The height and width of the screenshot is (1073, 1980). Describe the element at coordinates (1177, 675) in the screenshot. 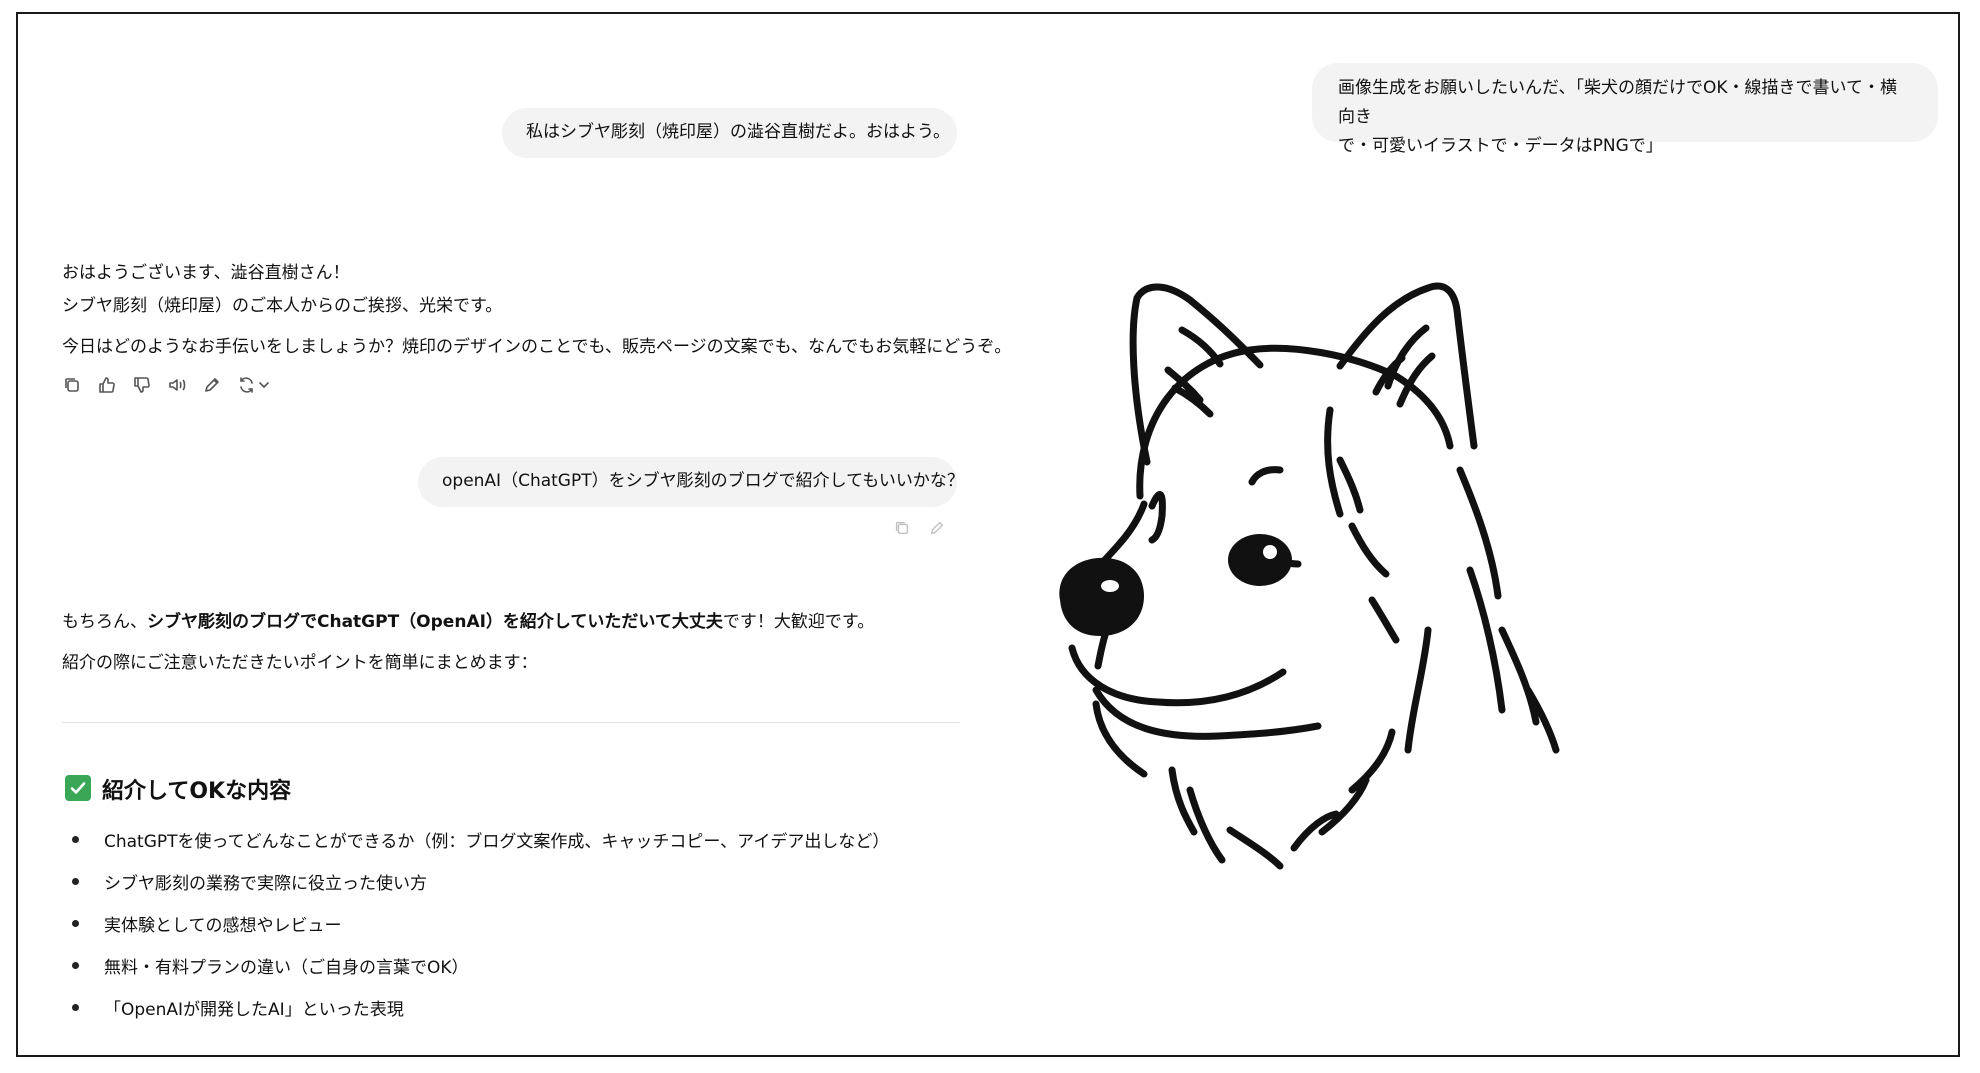

I see `mouth` at that location.